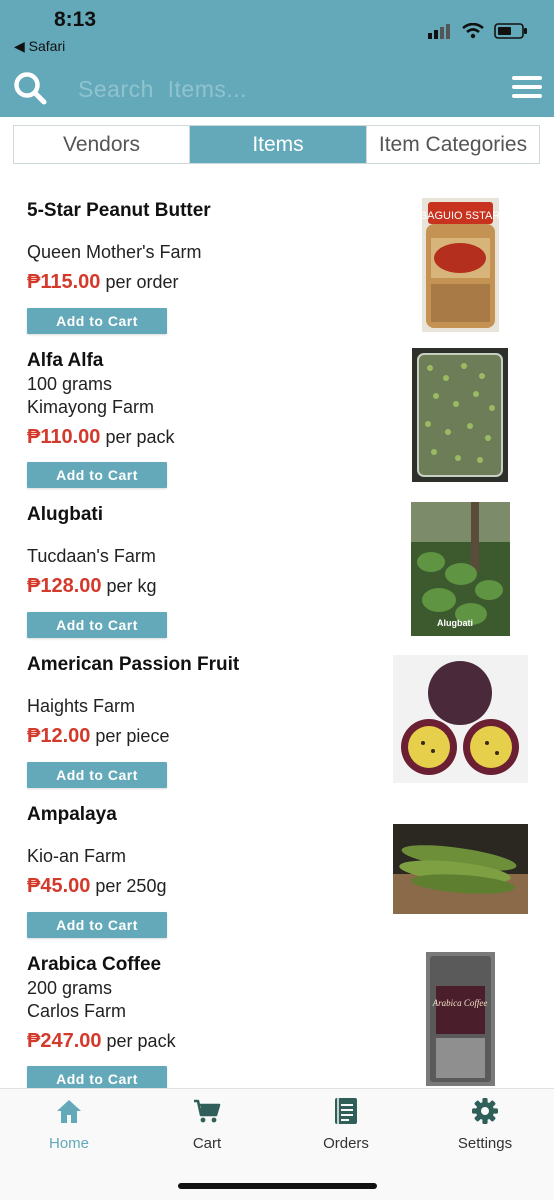 This screenshot has width=554, height=1200. Describe the element at coordinates (460, 719) in the screenshot. I see `passion-fruit-image` at that location.